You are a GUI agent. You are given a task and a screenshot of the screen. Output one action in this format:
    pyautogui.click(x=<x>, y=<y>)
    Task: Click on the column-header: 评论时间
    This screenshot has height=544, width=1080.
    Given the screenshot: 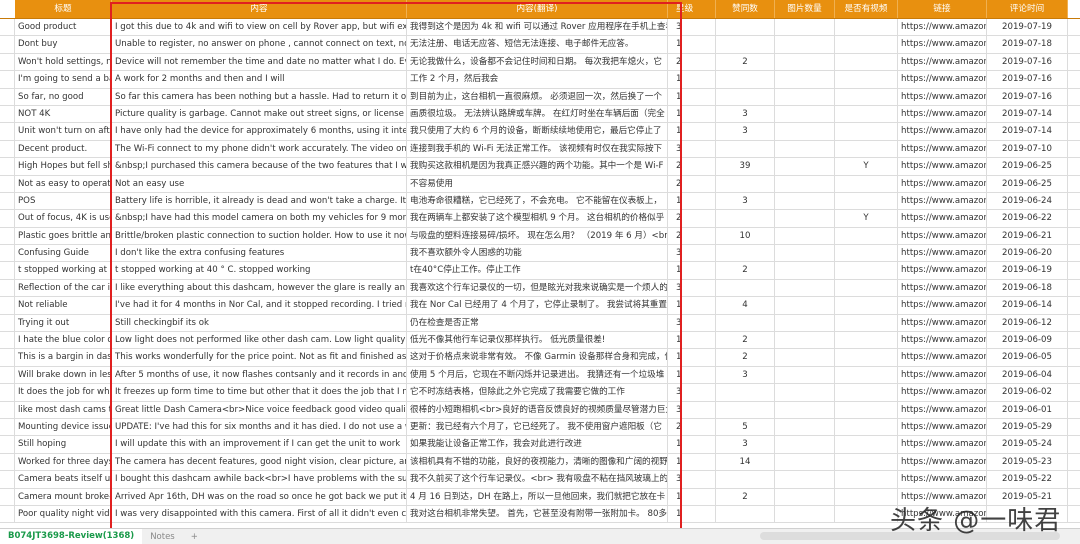 What is the action you would take?
    pyautogui.click(x=1027, y=9)
    